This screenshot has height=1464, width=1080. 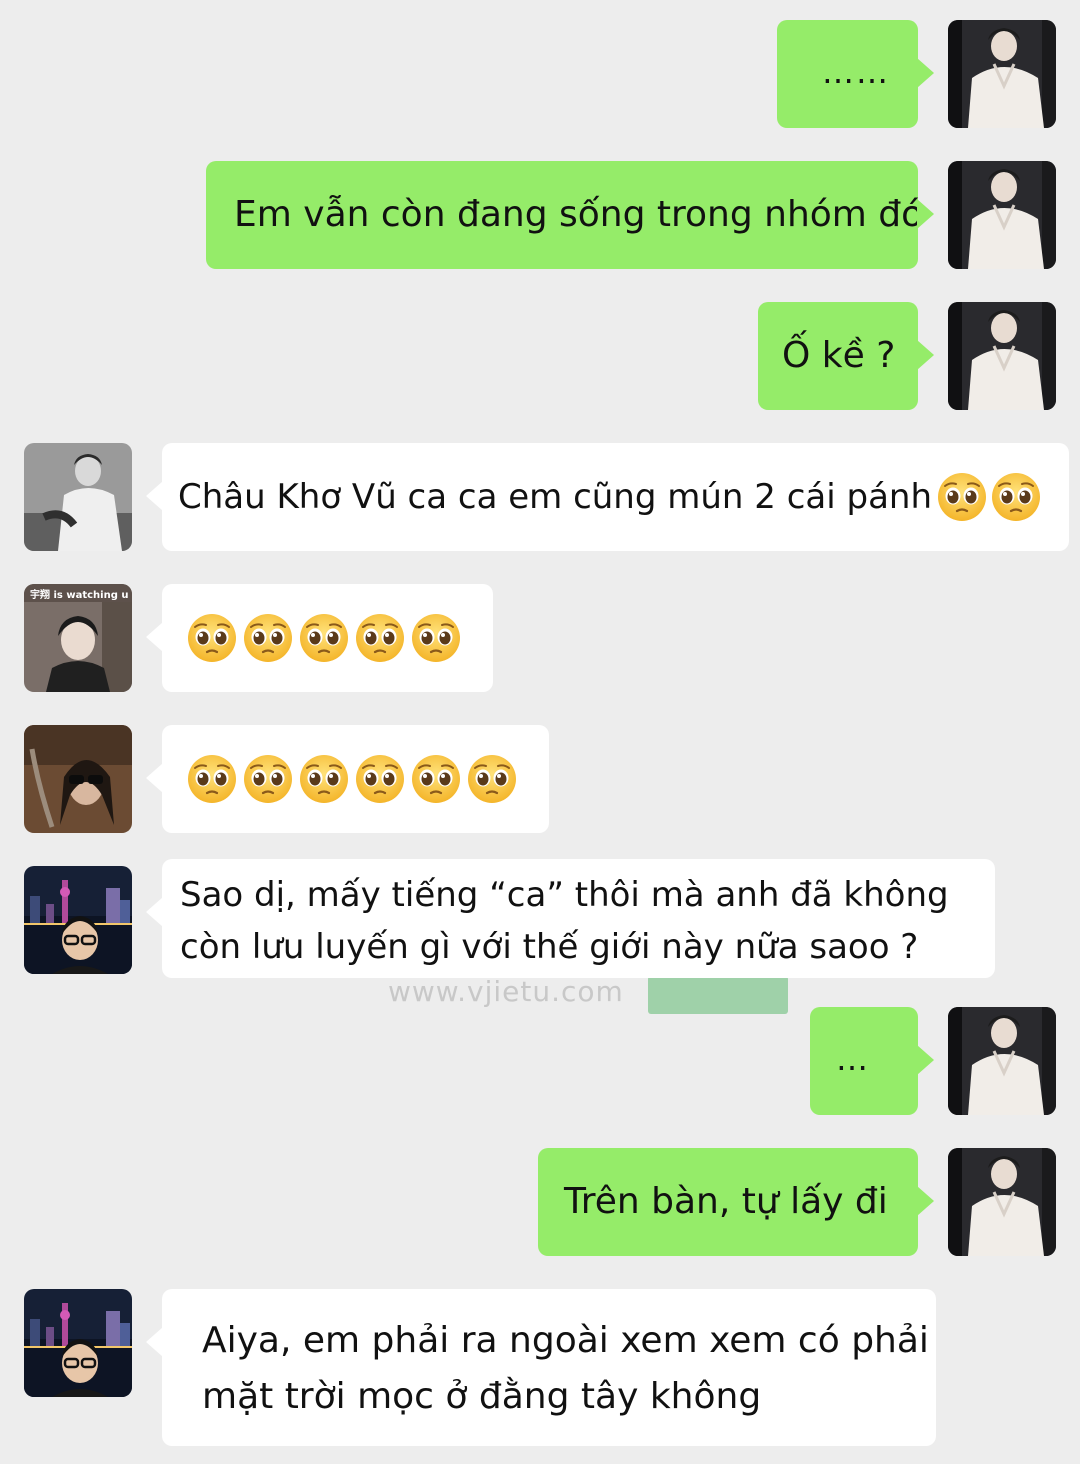 What do you see at coordinates (78, 497) in the screenshot?
I see `avatar-bw-man-icon` at bounding box center [78, 497].